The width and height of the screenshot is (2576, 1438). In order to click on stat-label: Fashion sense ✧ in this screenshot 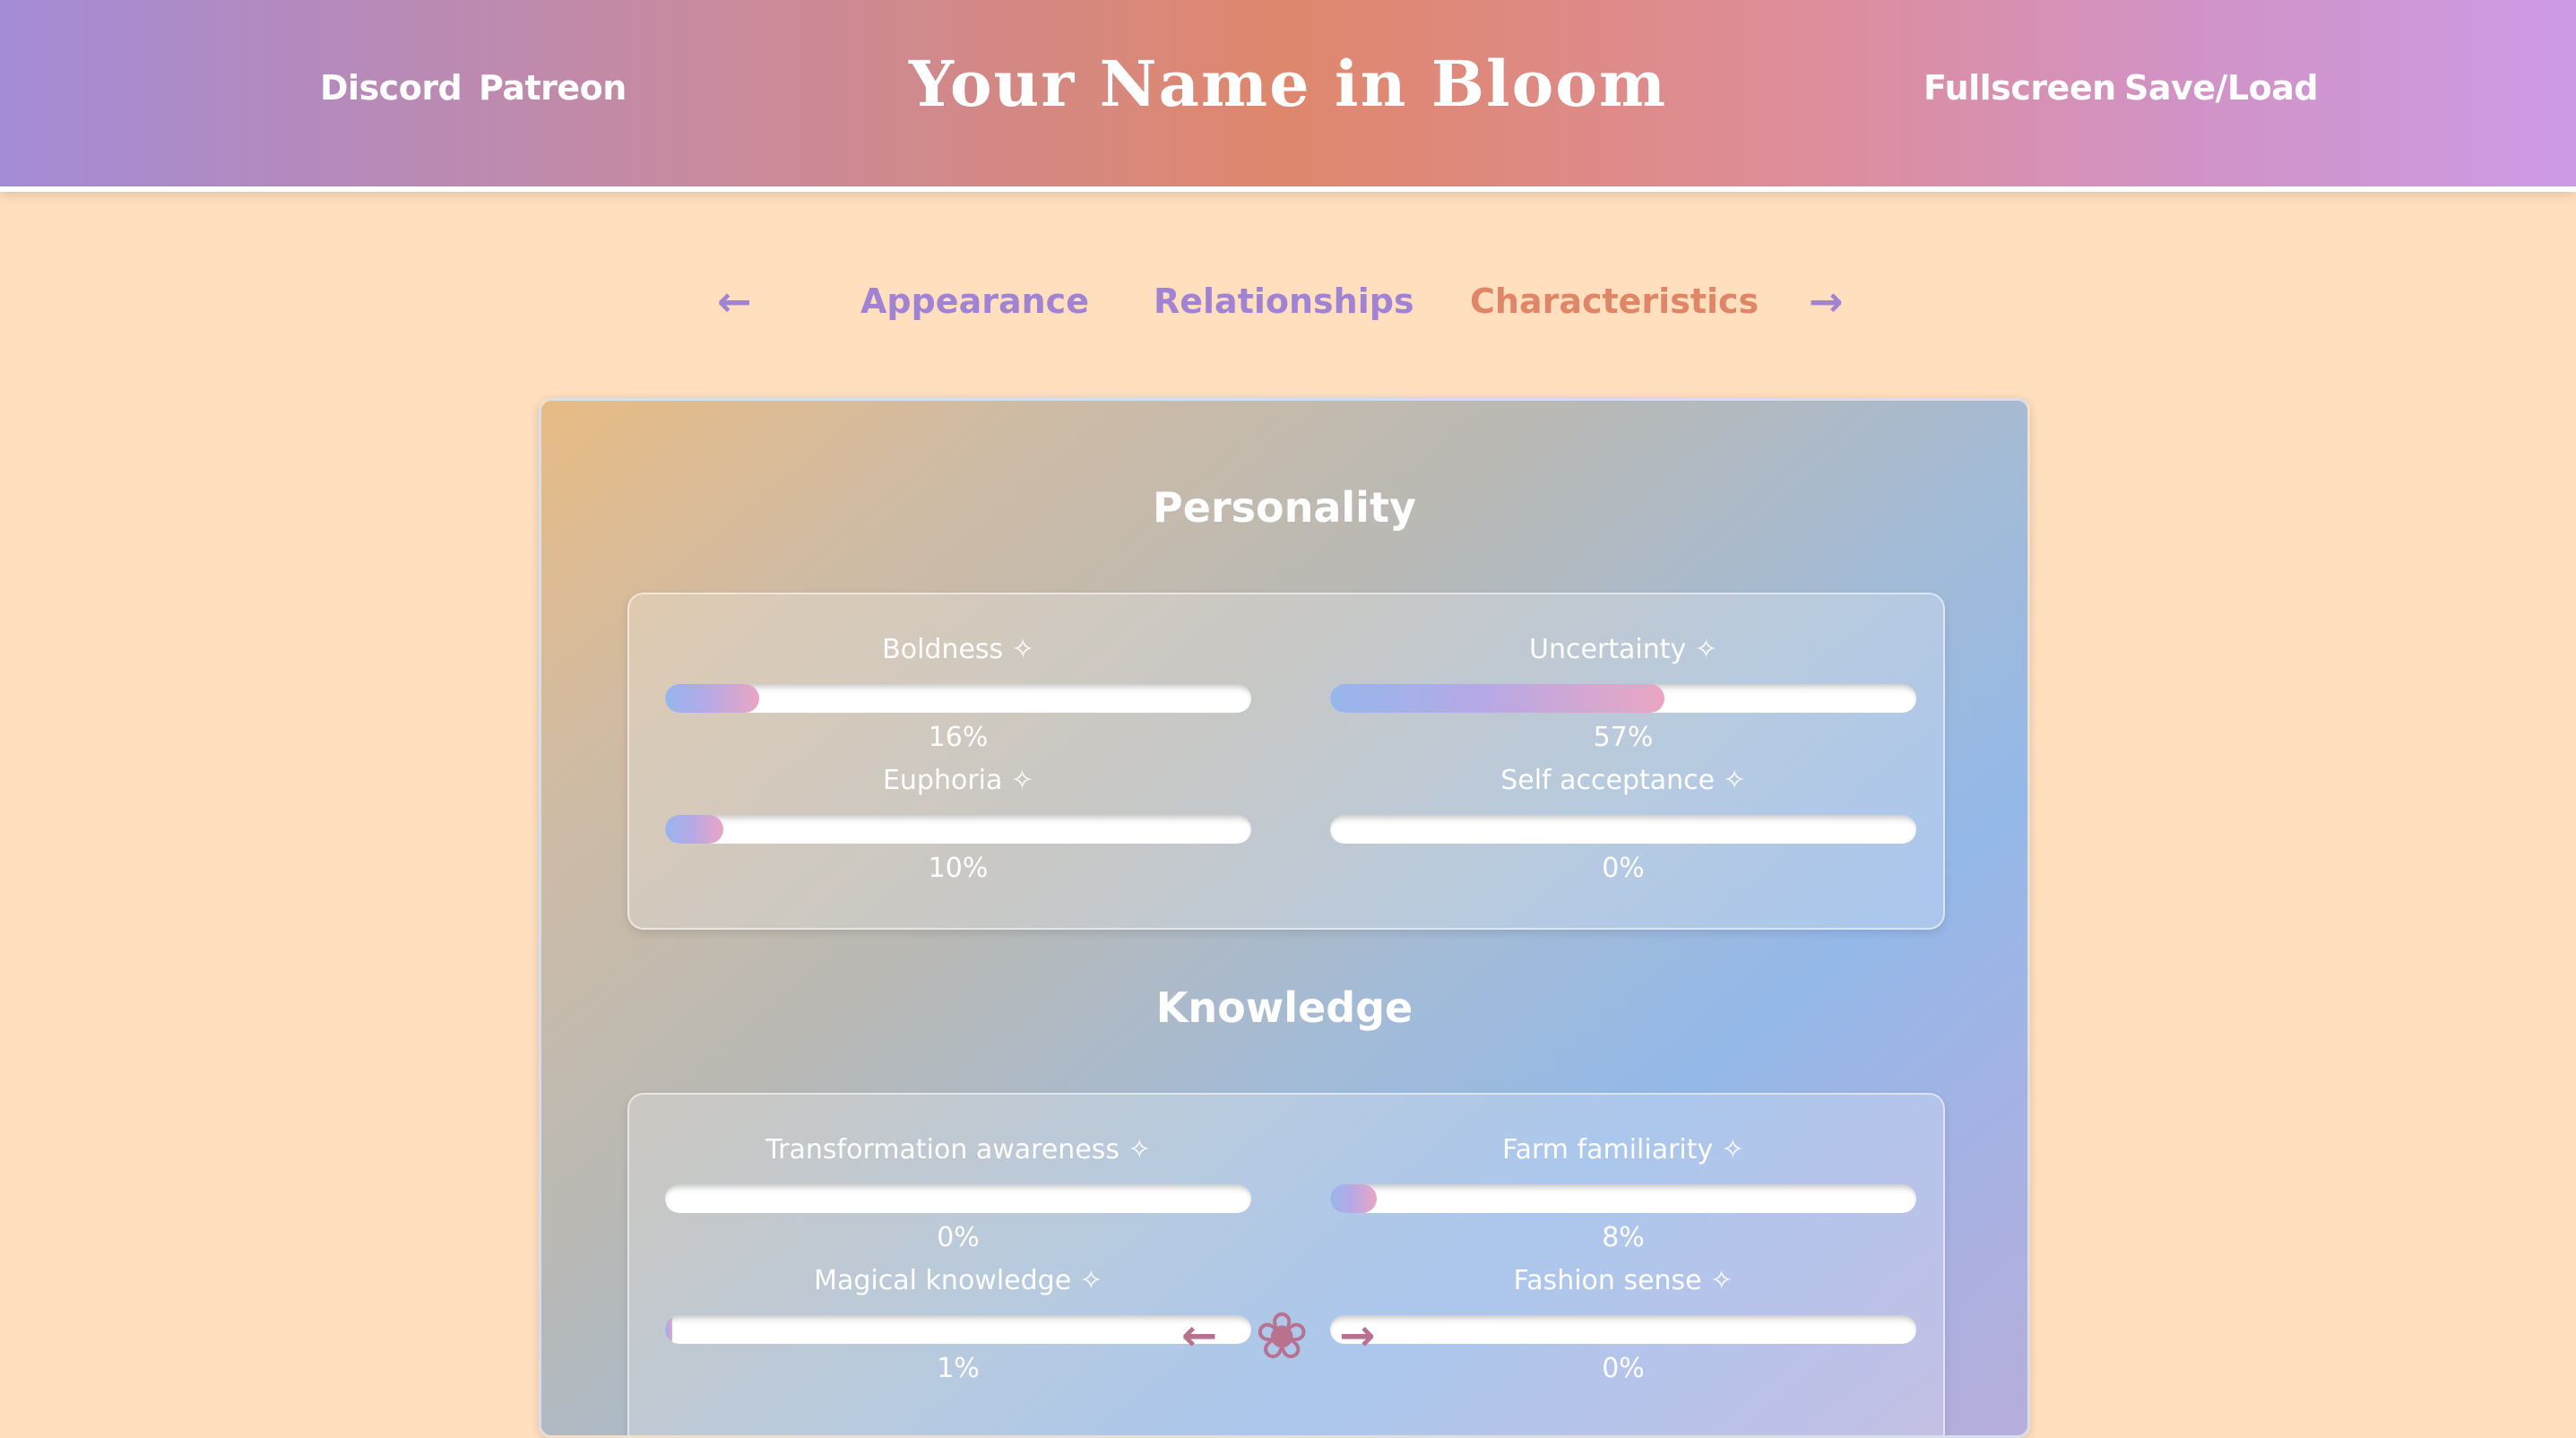, I will do `click(1623, 1280)`.